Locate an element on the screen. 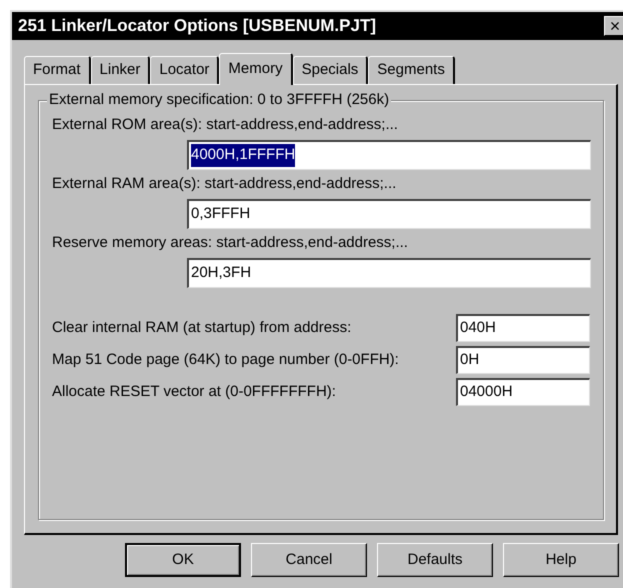  window-title: 251 Linker/Locator Options [USBENUM.PJT] is located at coordinates (197, 26).